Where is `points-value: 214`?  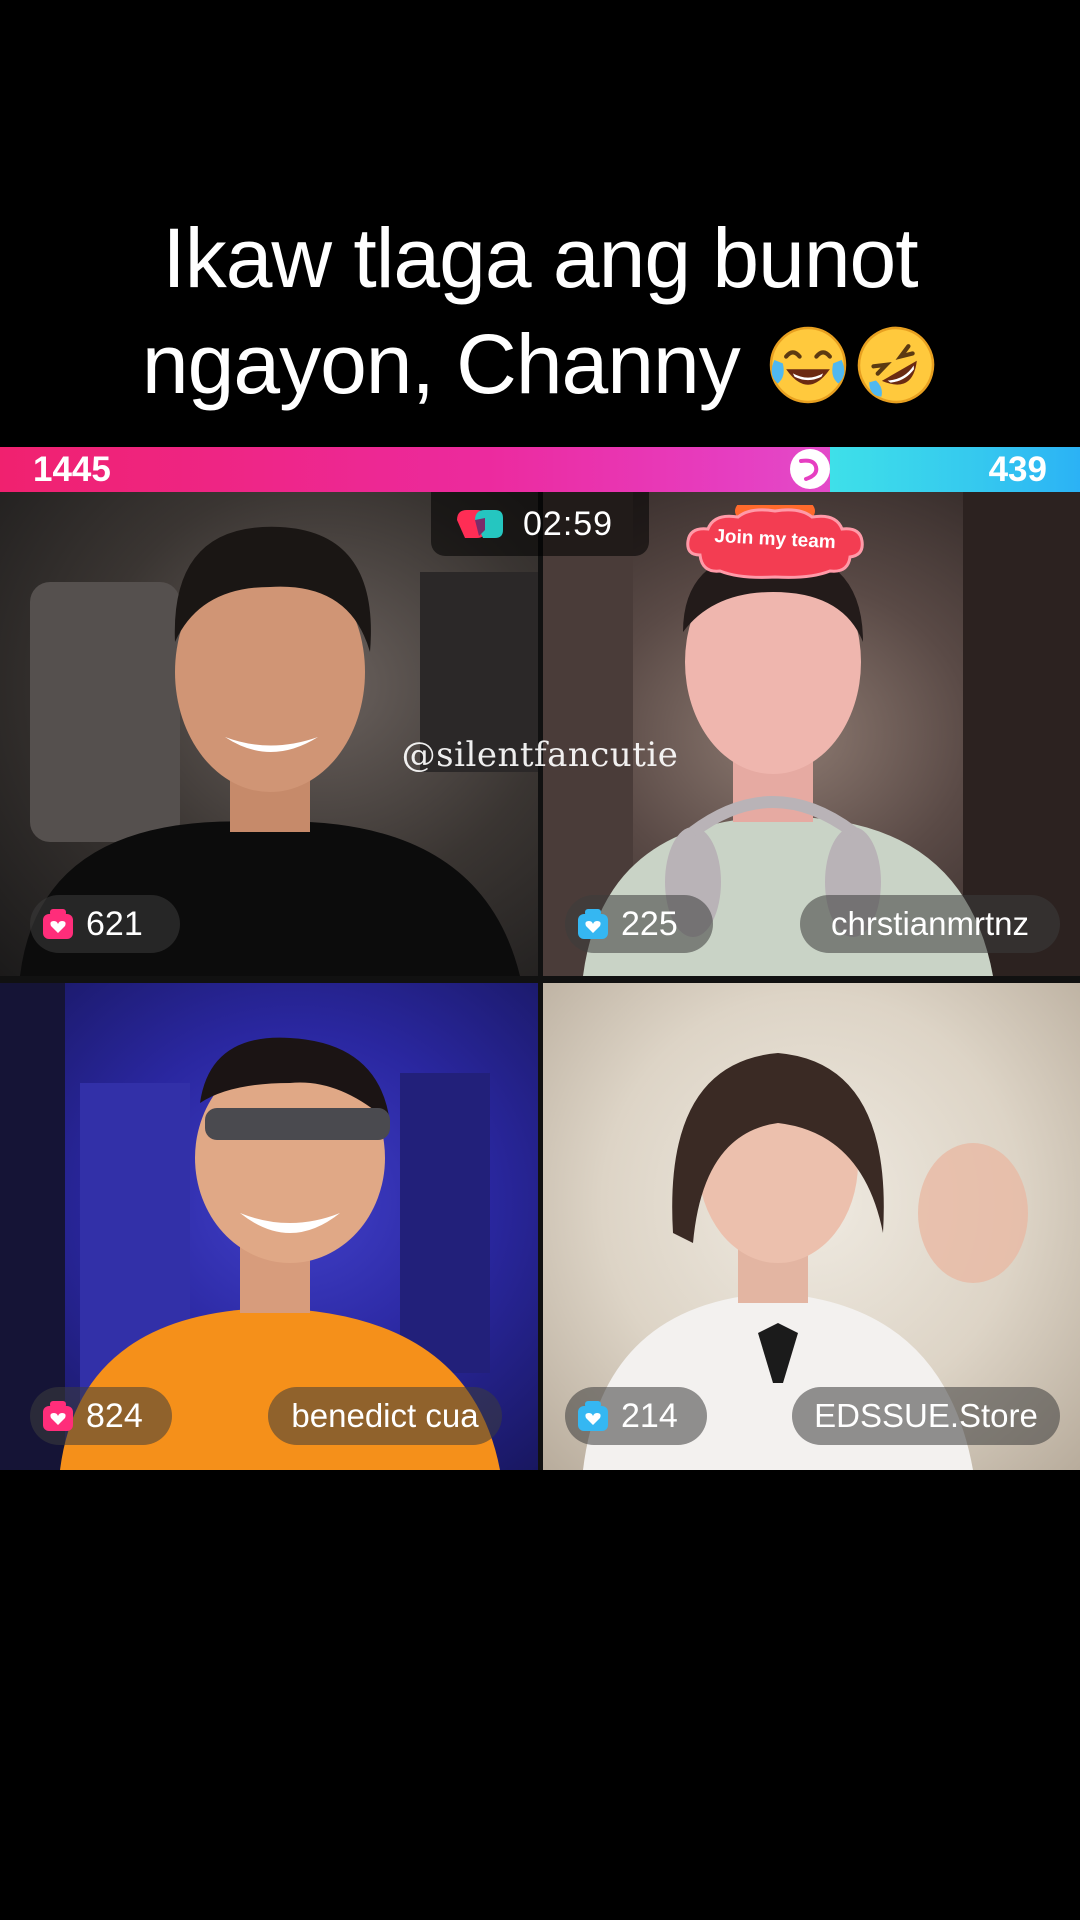 points-value: 214 is located at coordinates (649, 1416).